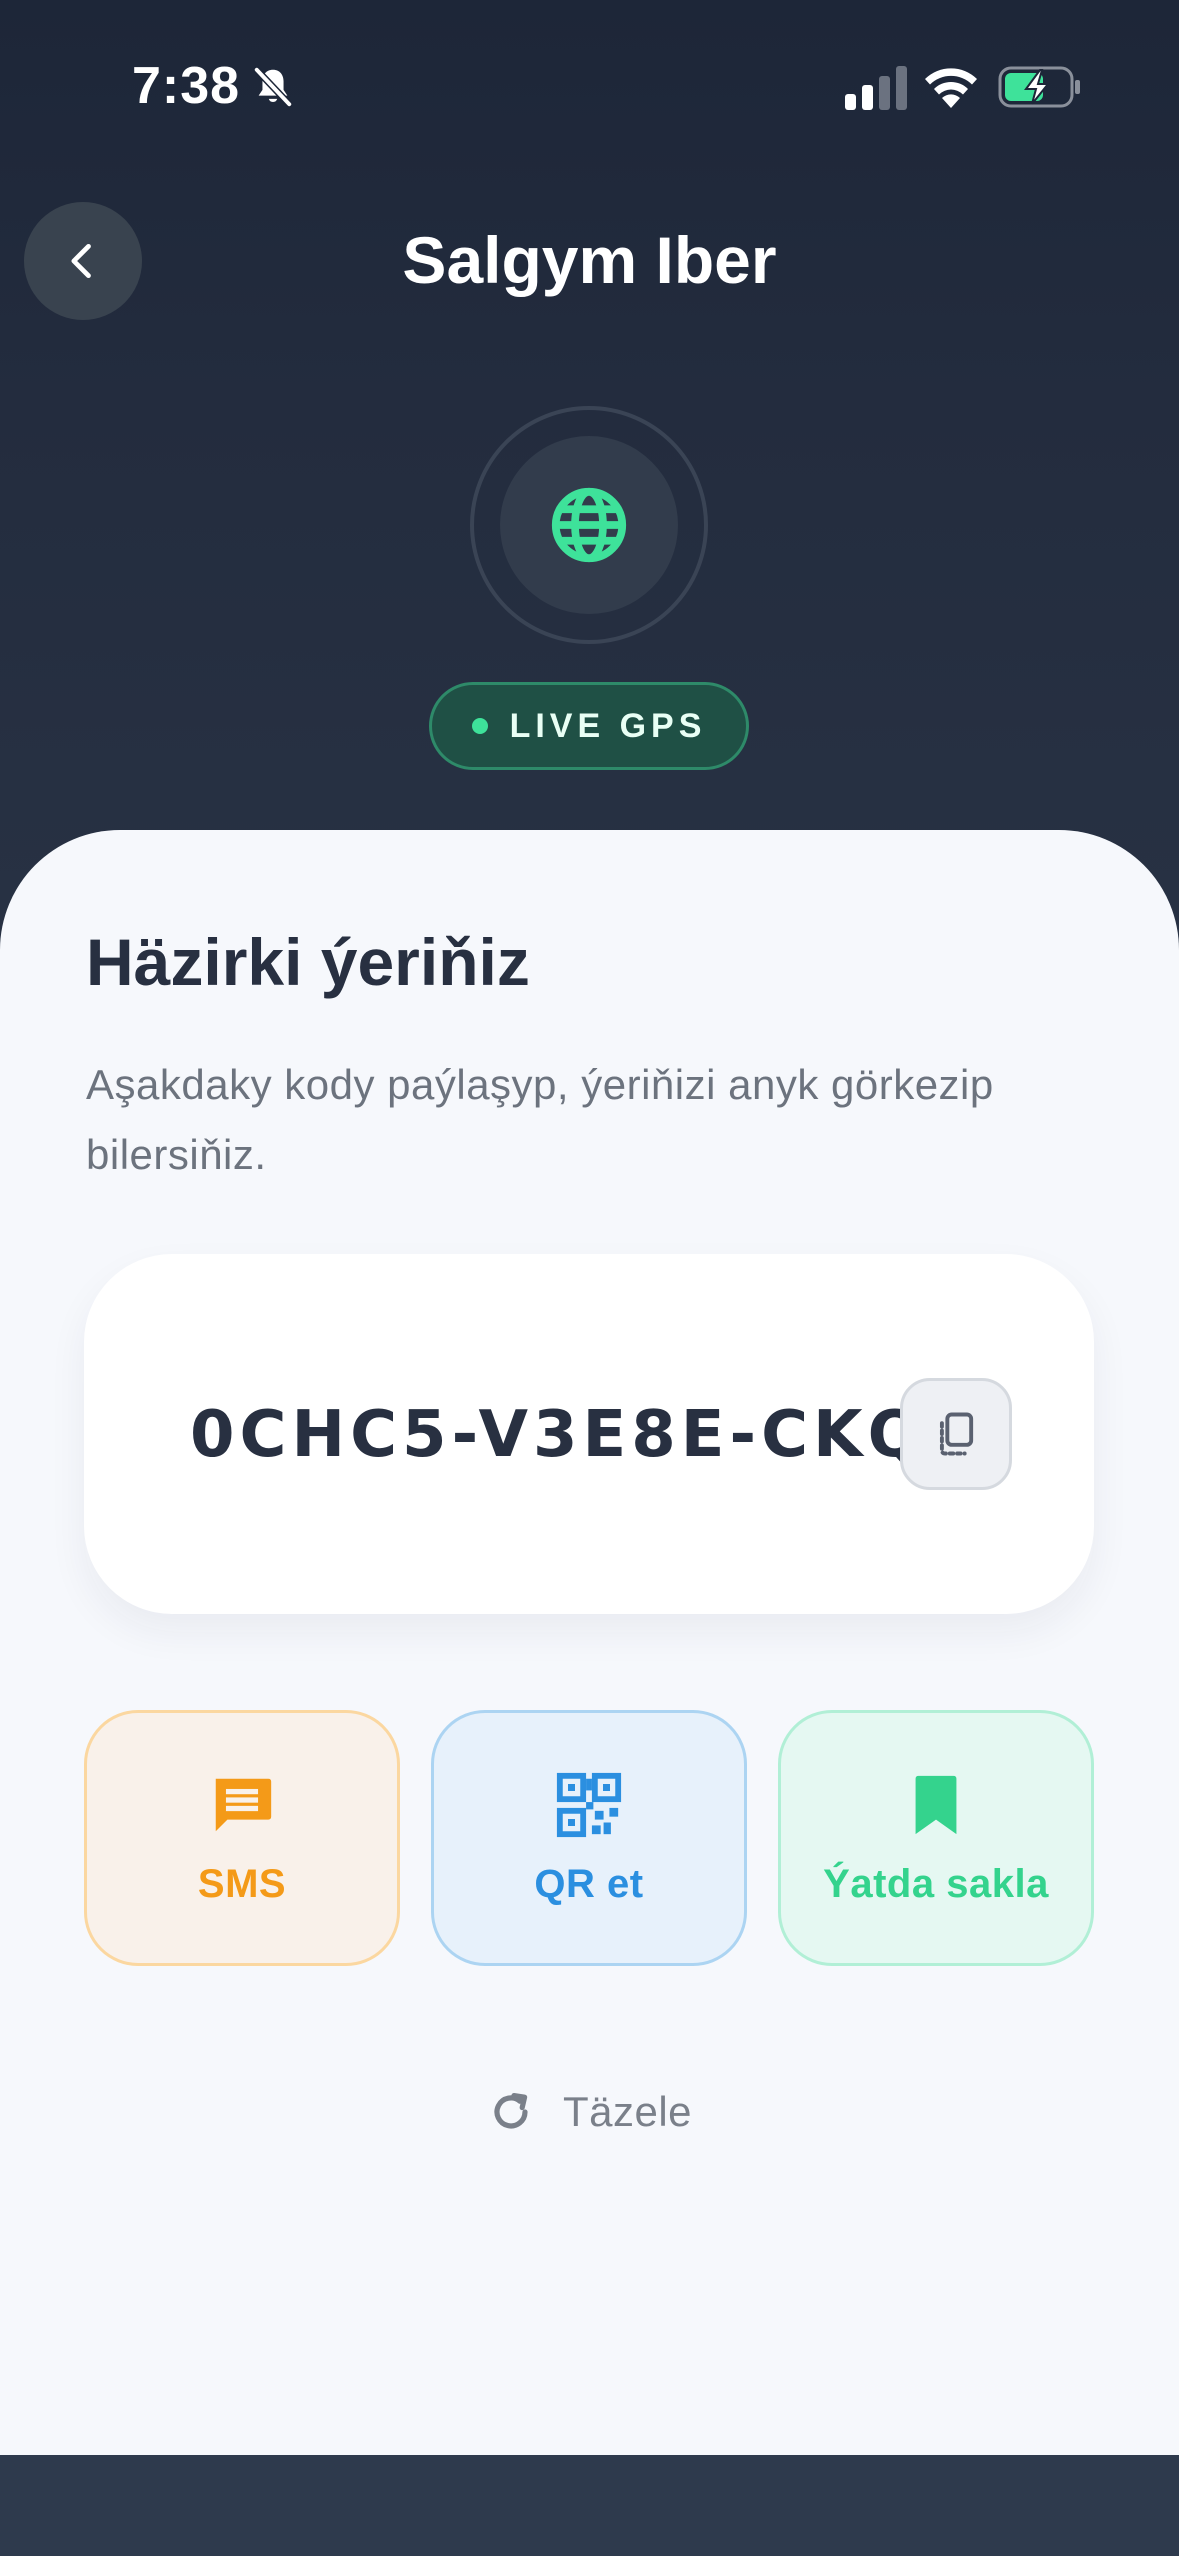 The image size is (1179, 2556). What do you see at coordinates (936, 1883) in the screenshot?
I see `save-label: Ýatda sakla` at bounding box center [936, 1883].